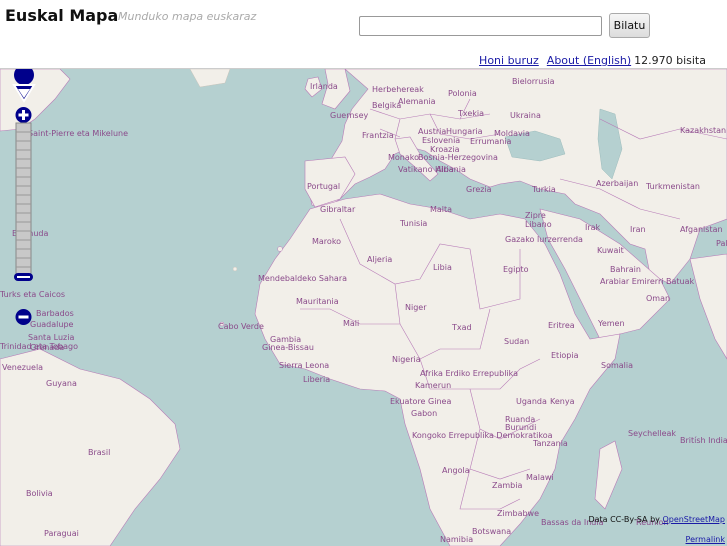 Image resolution: width=727 pixels, height=546 pixels. I want to click on map-label: Turkmenistan, so click(673, 186).